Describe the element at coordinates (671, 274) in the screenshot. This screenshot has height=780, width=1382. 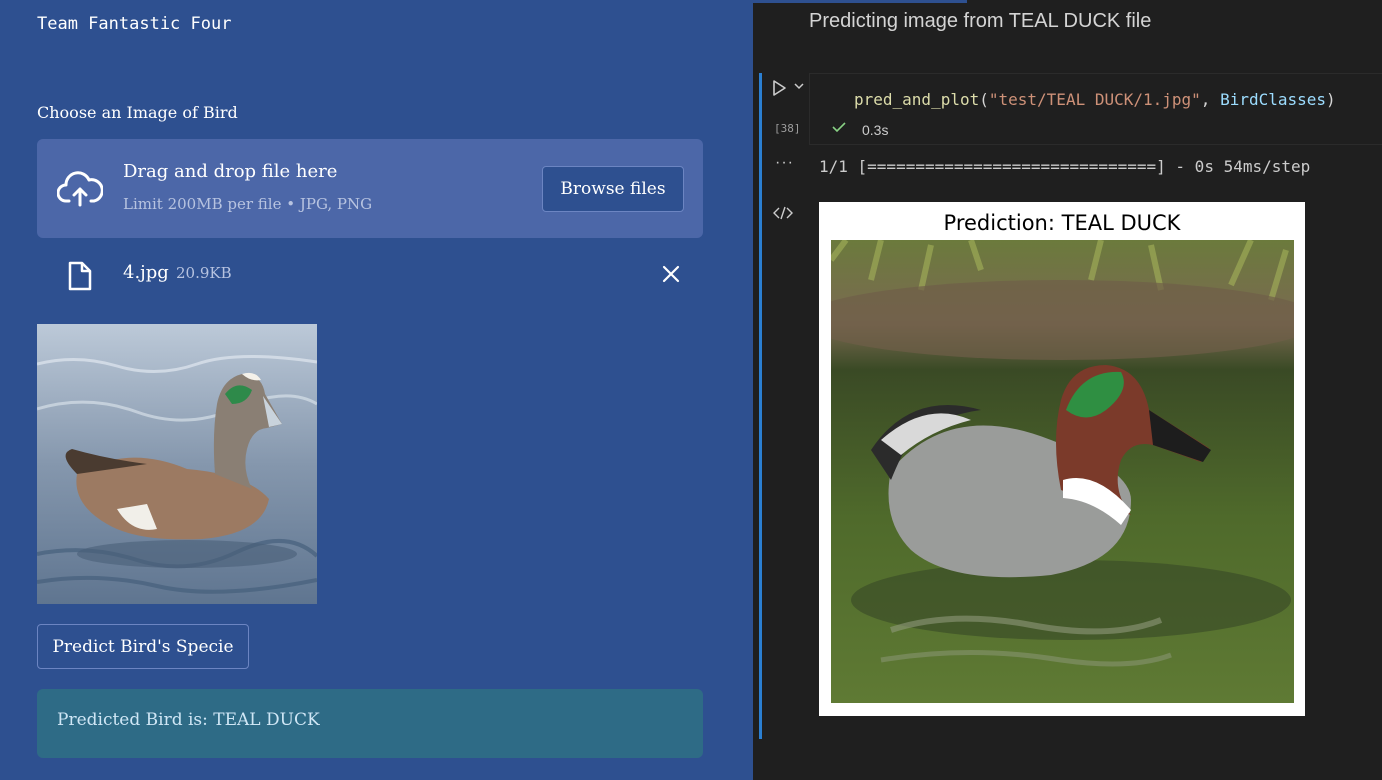
I see `close-icon` at that location.